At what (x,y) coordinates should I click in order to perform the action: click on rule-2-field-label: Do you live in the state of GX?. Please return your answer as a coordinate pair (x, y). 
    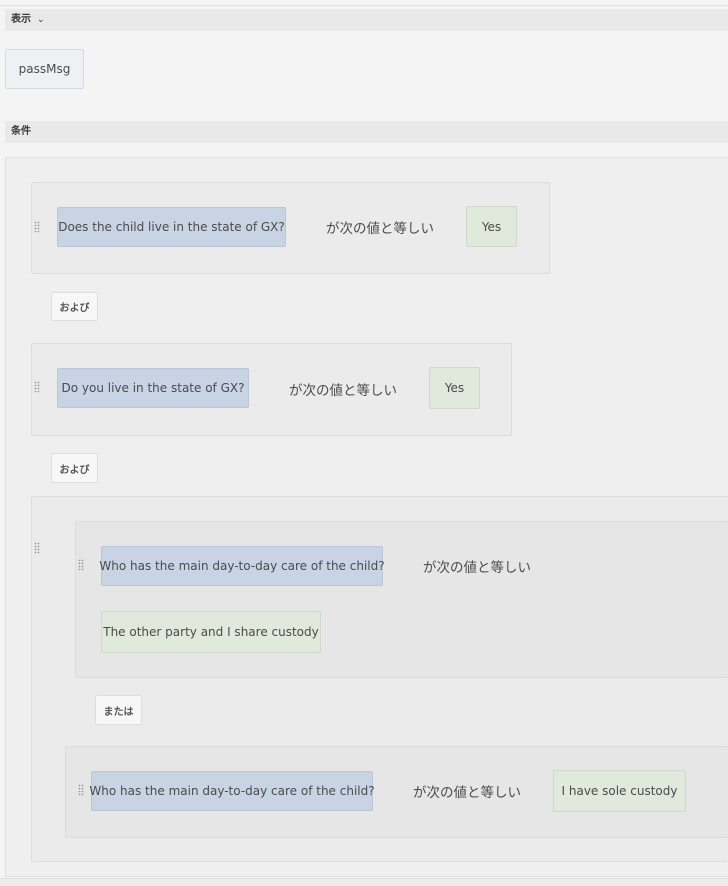
    Looking at the image, I should click on (153, 388).